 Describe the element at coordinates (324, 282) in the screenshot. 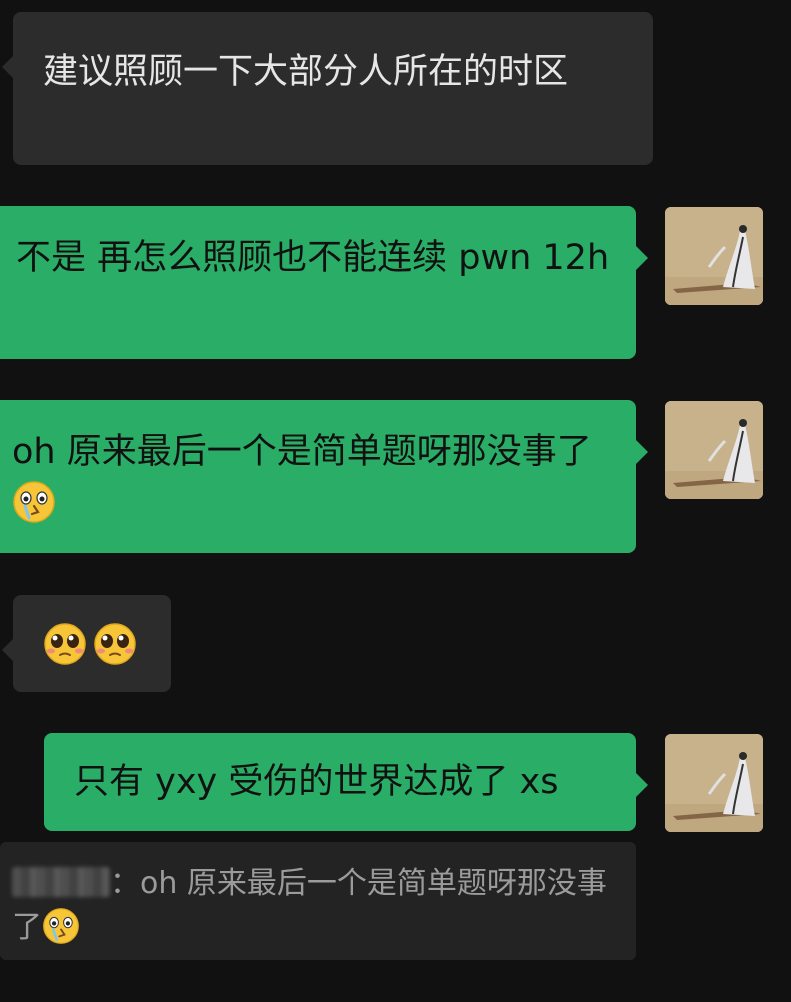

I see `outgoing-message-1: 不是 再怎么照顾也不能连续 pwn 12h` at that location.